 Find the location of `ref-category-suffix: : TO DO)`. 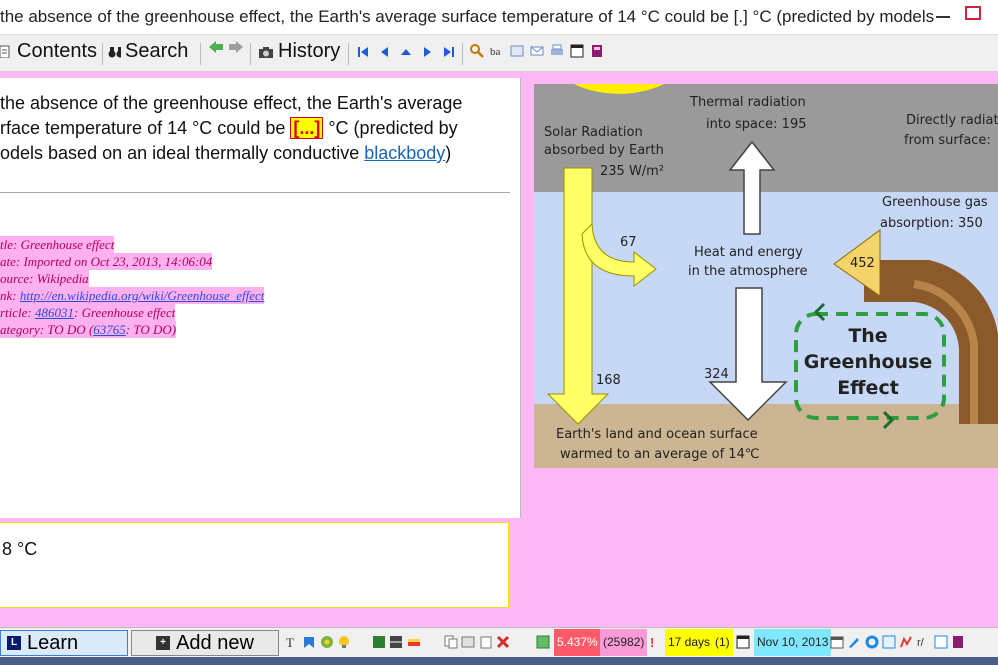

ref-category-suffix: : TO DO) is located at coordinates (151, 329).